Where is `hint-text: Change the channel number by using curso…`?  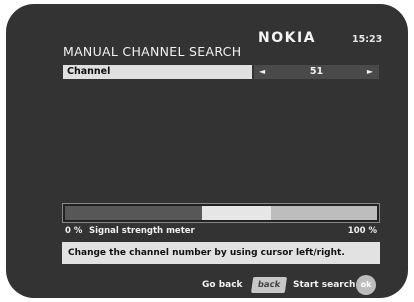
hint-text: Change the channel number by using curso… is located at coordinates (221, 253).